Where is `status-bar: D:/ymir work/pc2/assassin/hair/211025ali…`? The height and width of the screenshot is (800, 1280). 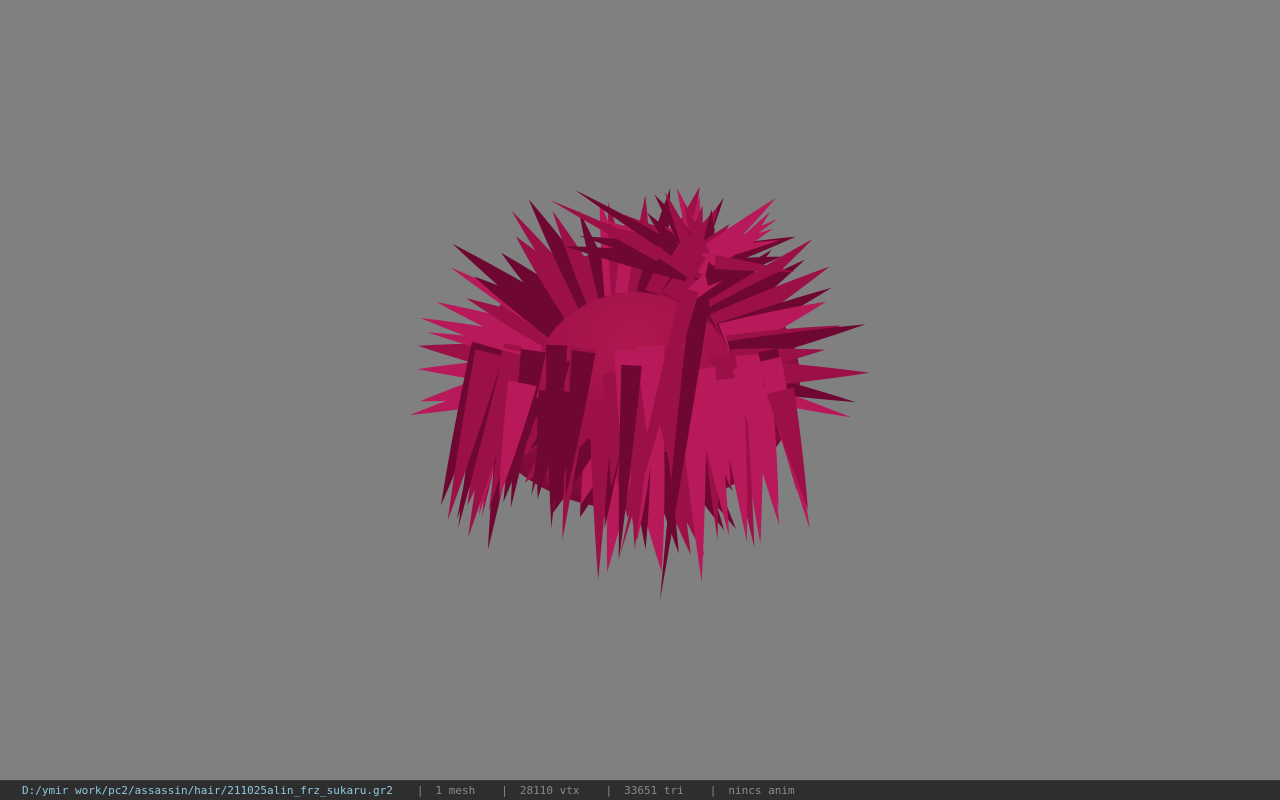
status-bar: D:/ymir work/pc2/assassin/hair/211025ali… is located at coordinates (640, 790).